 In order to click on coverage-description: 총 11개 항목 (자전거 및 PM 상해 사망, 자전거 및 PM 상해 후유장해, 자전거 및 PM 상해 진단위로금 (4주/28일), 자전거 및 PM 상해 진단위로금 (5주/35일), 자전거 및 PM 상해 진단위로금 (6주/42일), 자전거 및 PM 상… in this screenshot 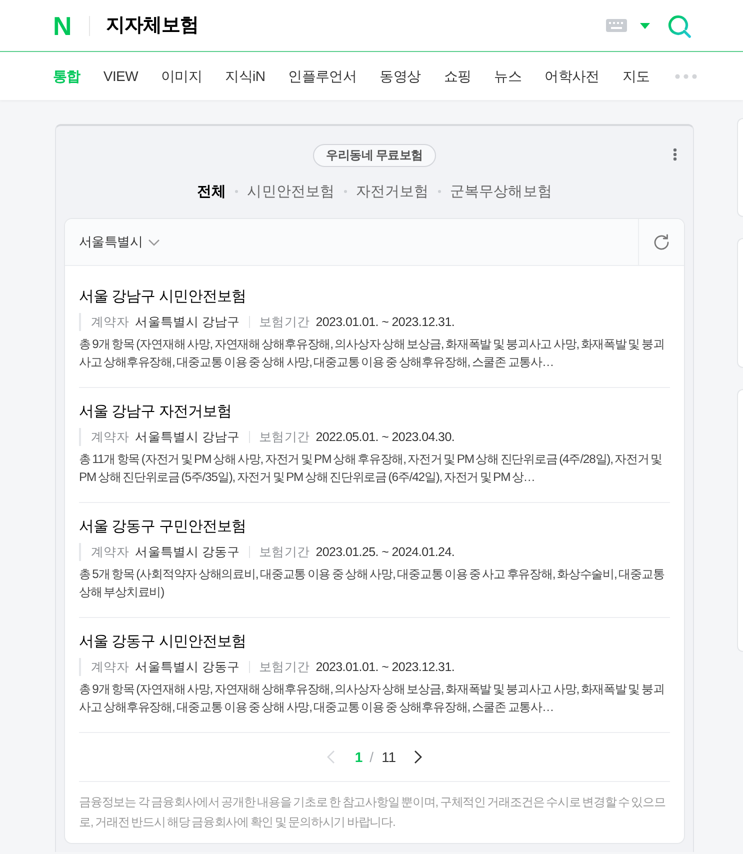, I will do `click(371, 468)`.